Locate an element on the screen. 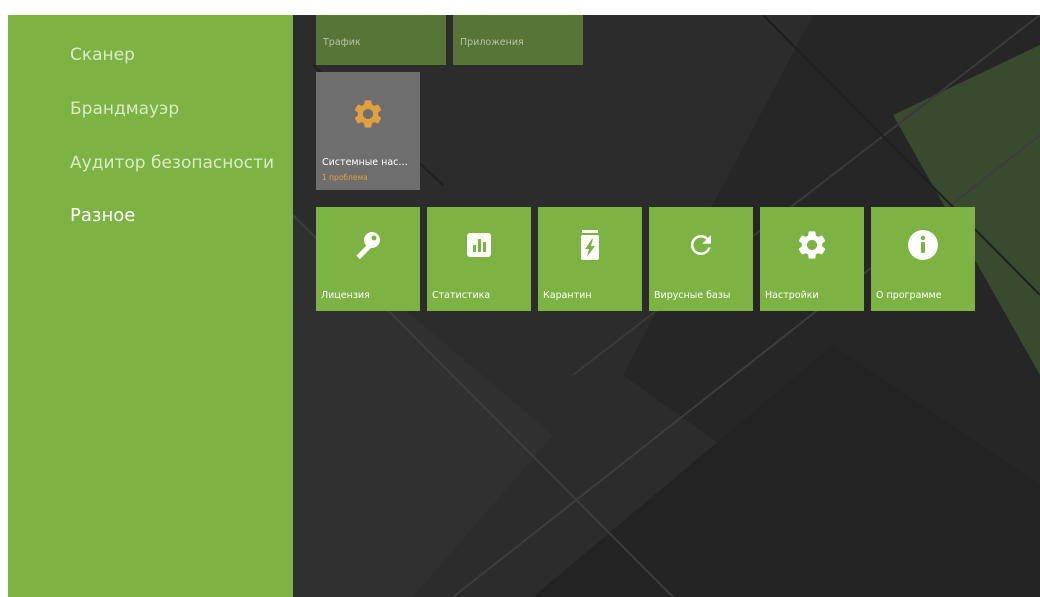  statistics-tile: Статистика is located at coordinates (479, 259).